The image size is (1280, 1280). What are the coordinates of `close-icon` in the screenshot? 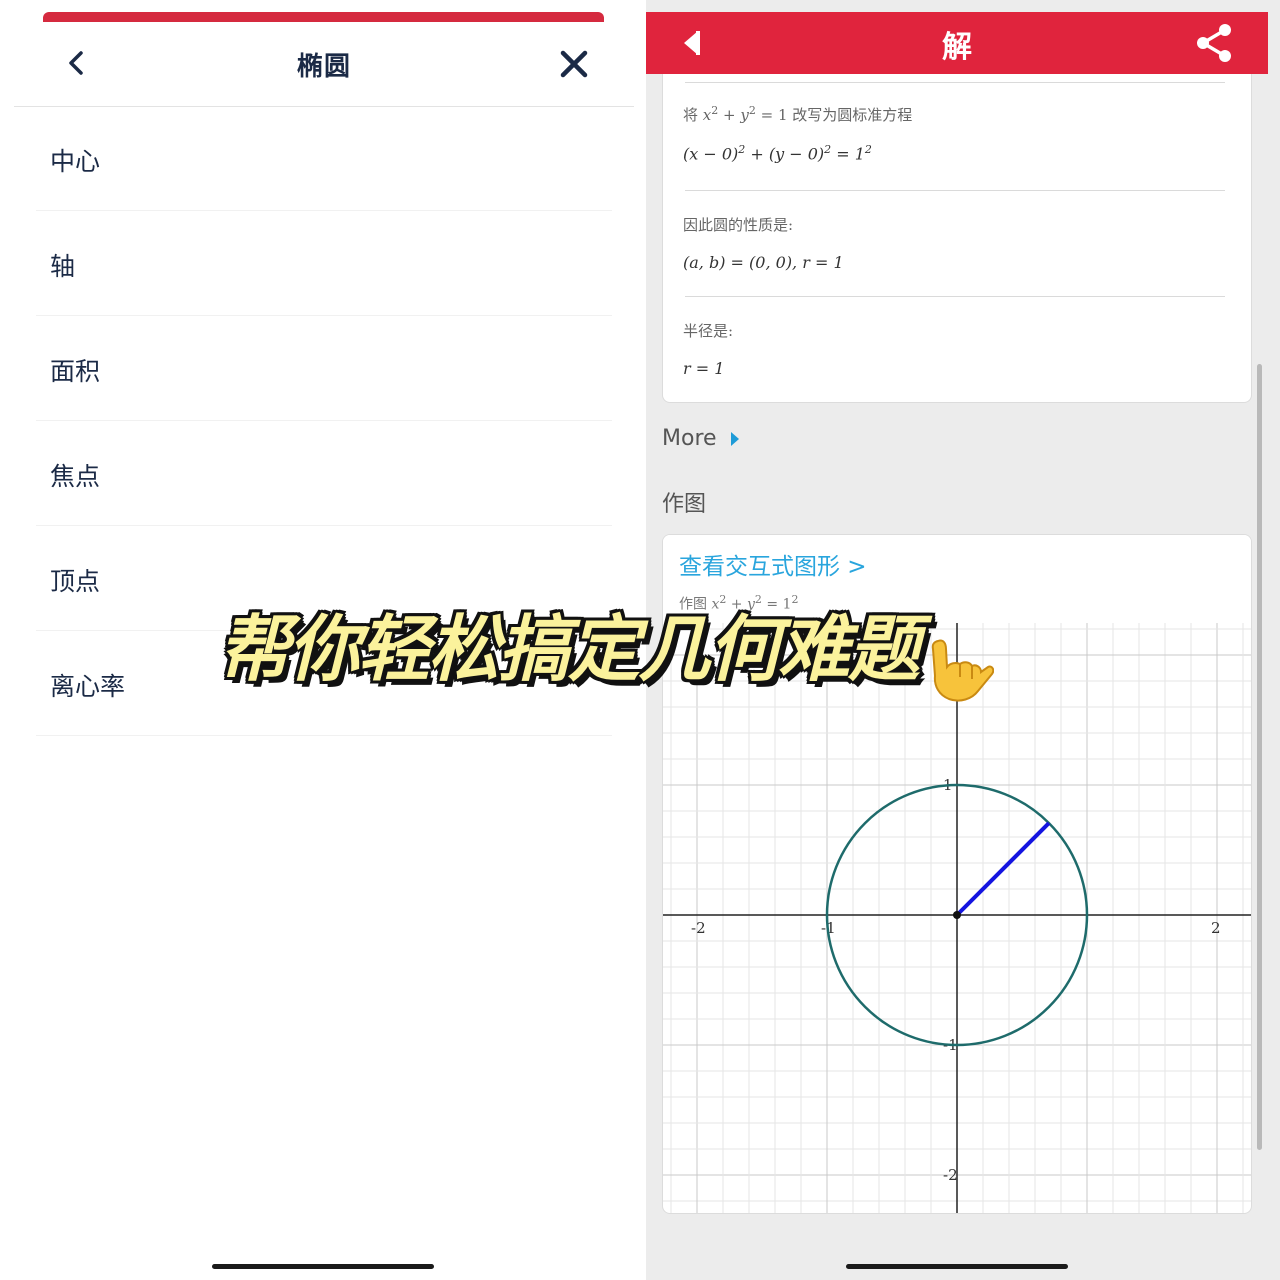 It's located at (574, 64).